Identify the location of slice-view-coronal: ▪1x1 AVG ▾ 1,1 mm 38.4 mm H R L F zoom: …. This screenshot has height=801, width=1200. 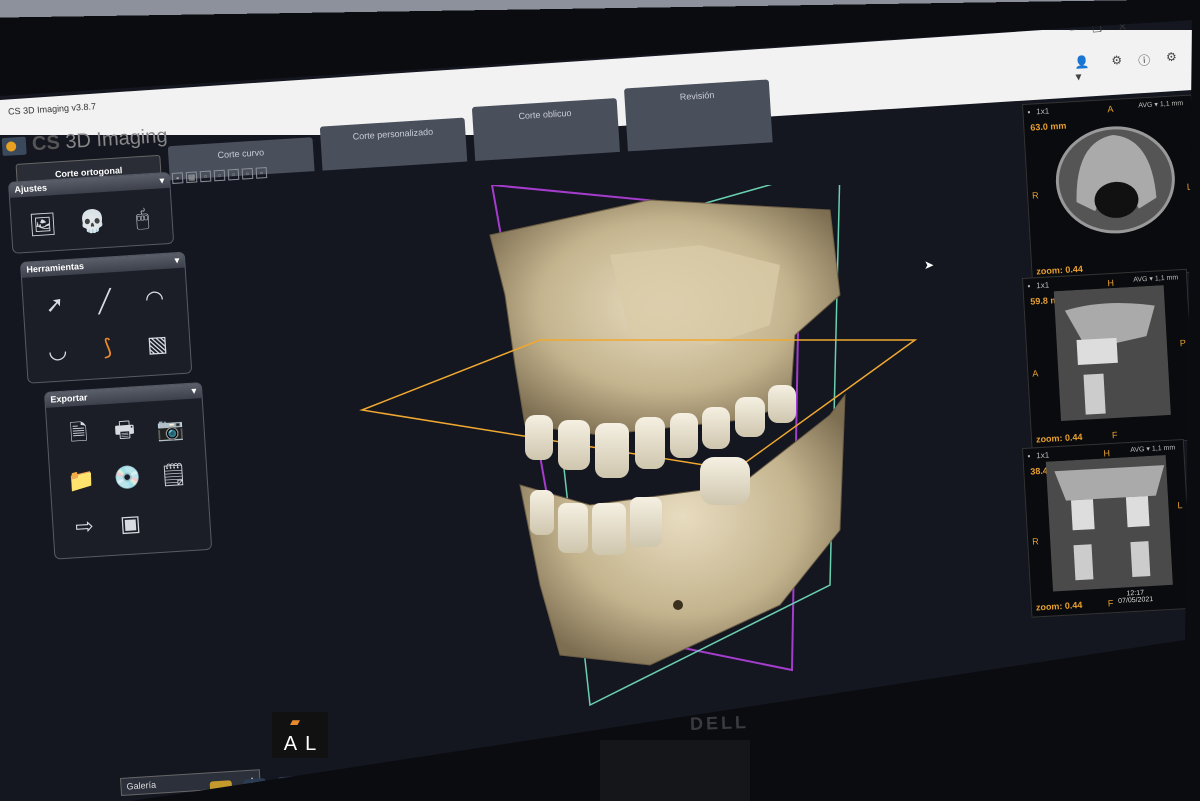
(1107, 528).